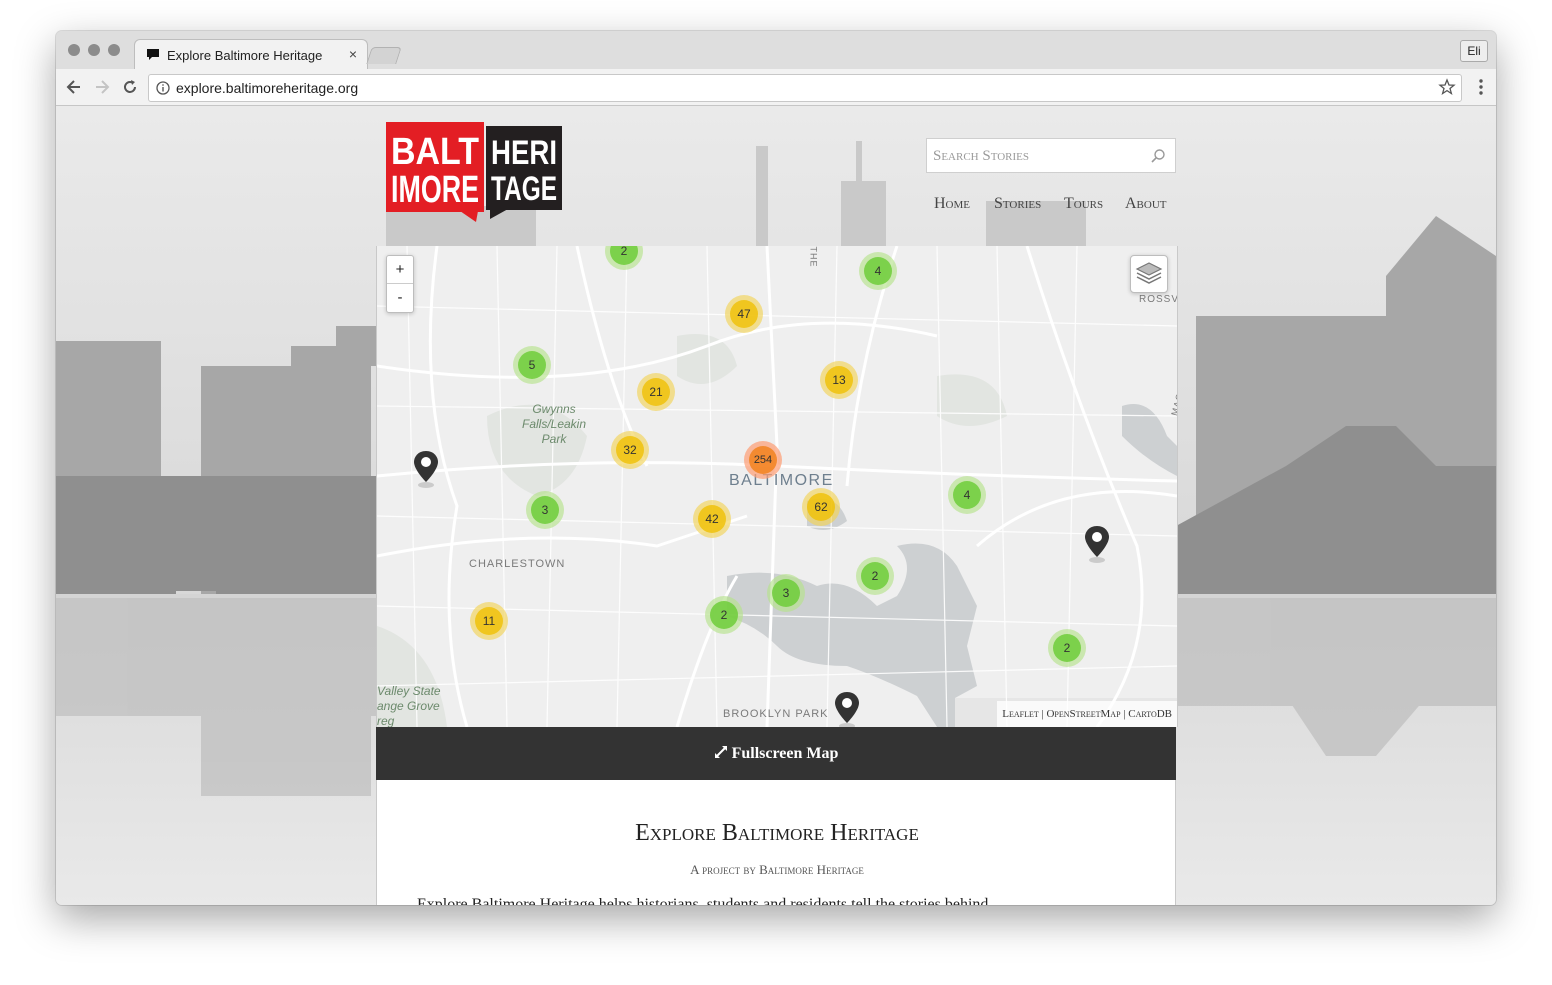 The image size is (1552, 985). What do you see at coordinates (1146, 204) in the screenshot?
I see `nav-about: About` at bounding box center [1146, 204].